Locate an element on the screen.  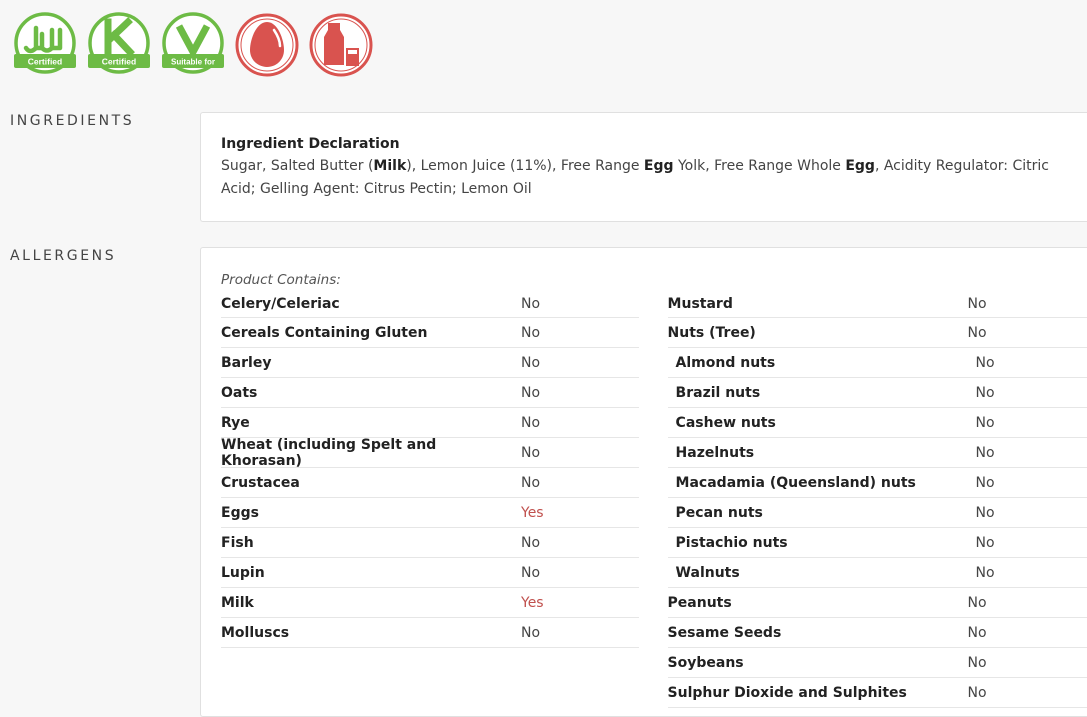
allergen-row: Pecan nuts No is located at coordinates (877, 513).